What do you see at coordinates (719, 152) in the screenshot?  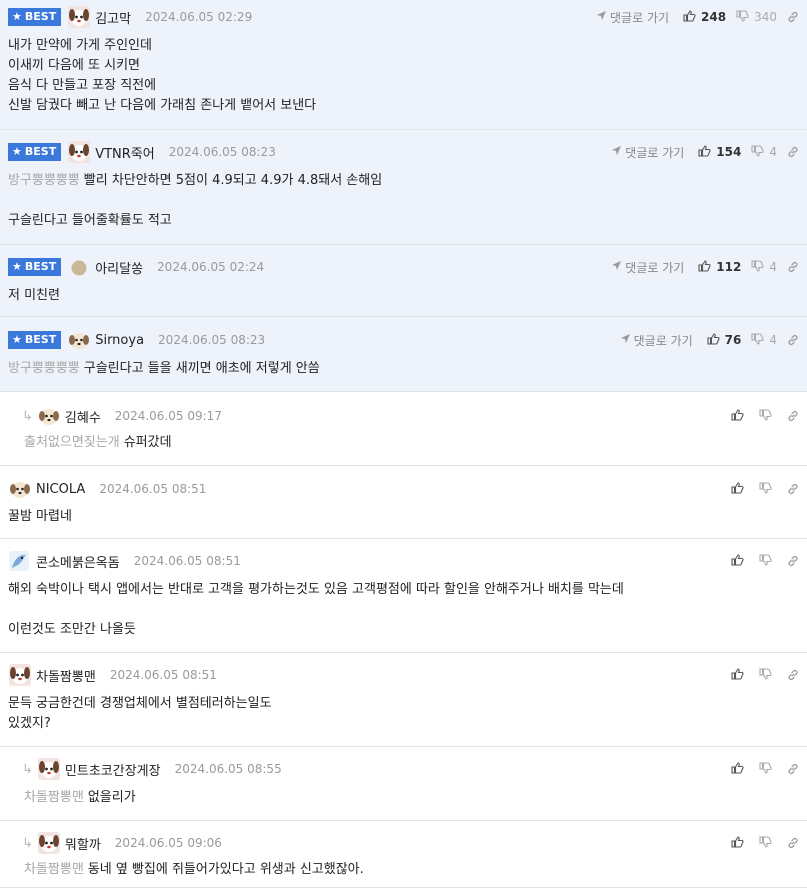 I see `upvote-button: 154` at bounding box center [719, 152].